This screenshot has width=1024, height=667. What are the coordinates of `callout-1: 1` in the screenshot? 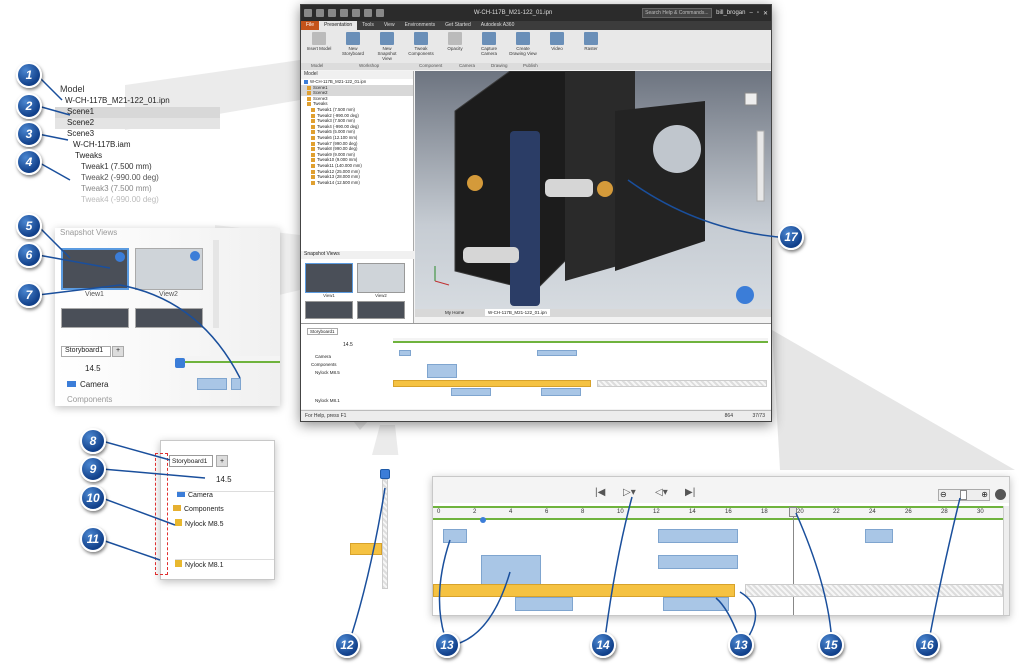 It's located at (29, 75).